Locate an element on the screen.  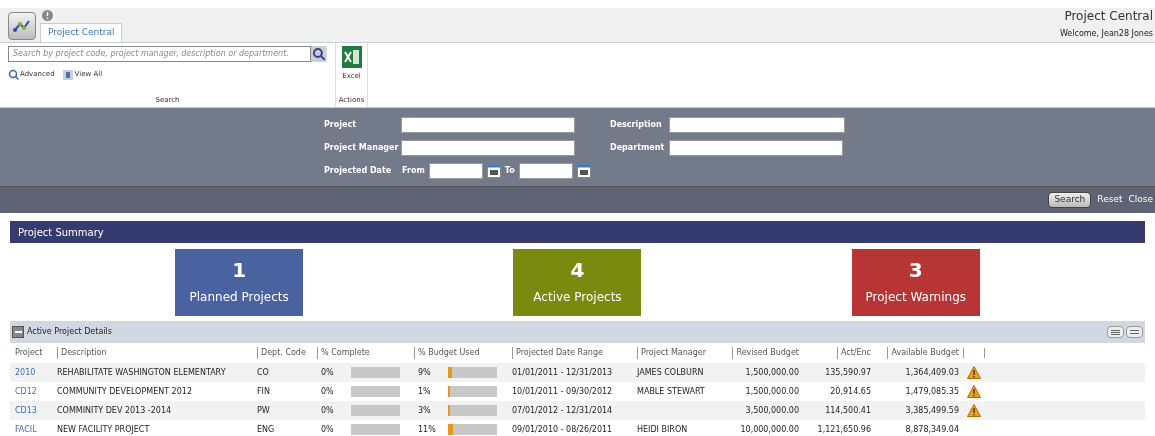
close-link: Close is located at coordinates (1140, 200).